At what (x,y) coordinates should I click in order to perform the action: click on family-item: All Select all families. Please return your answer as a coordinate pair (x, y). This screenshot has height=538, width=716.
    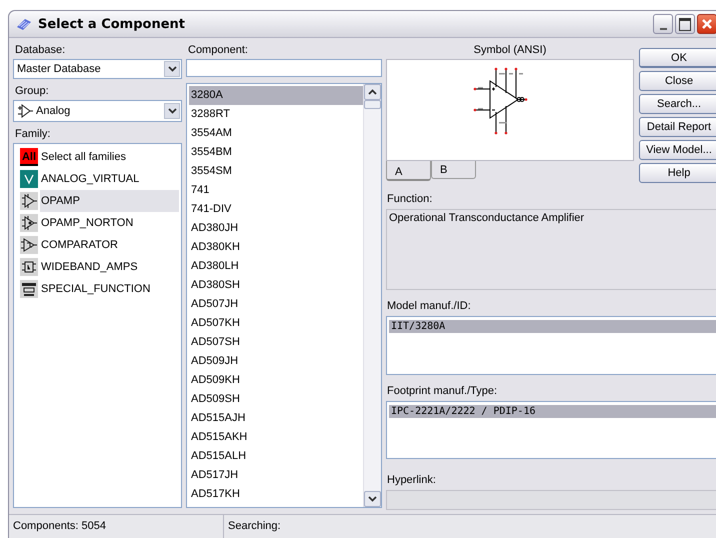
    Looking at the image, I should click on (99, 157).